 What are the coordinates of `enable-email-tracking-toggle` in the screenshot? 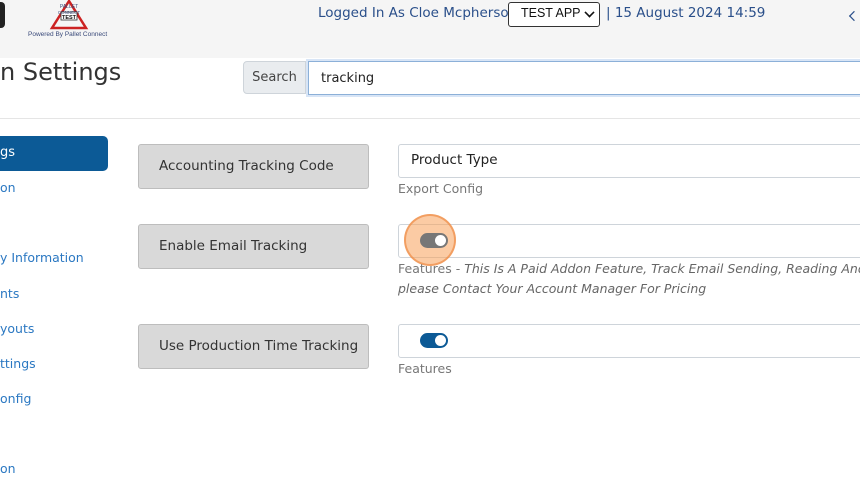 It's located at (434, 240).